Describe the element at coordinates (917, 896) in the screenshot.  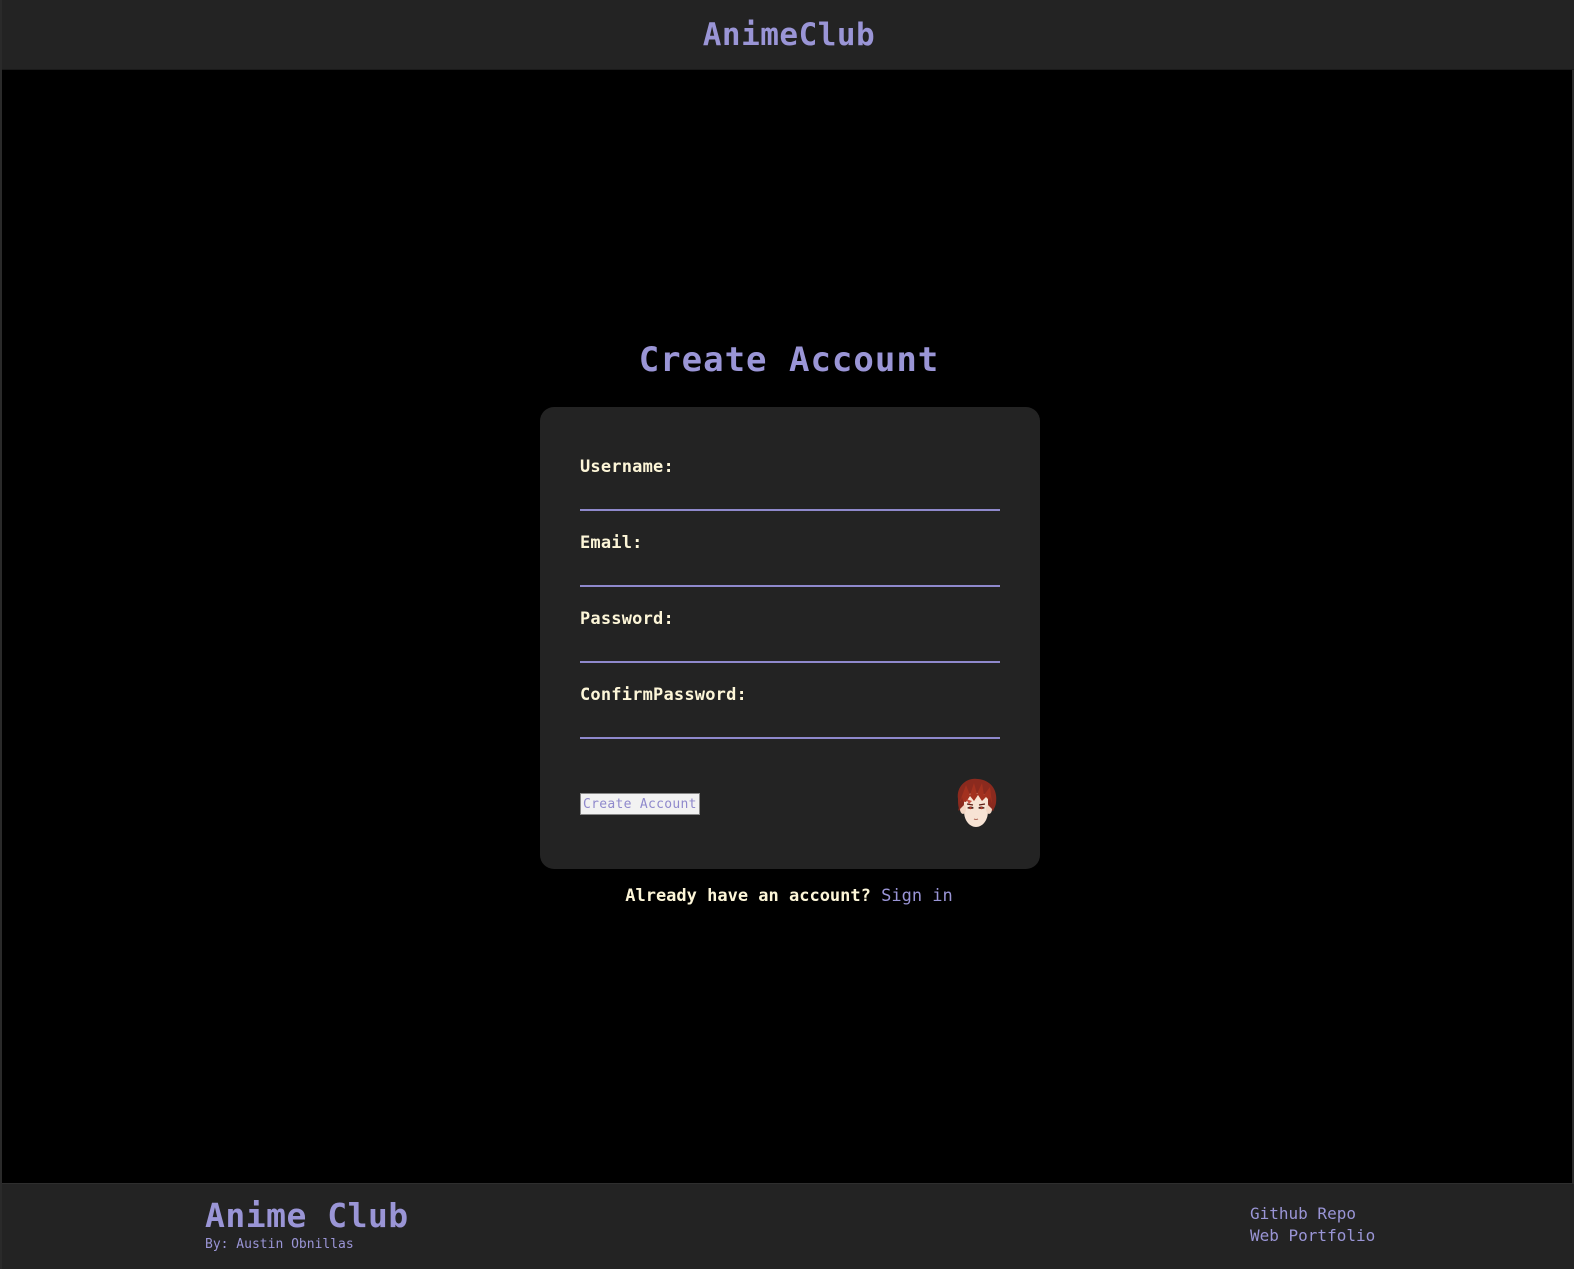
I see `sign-in-link: Sign in` at that location.